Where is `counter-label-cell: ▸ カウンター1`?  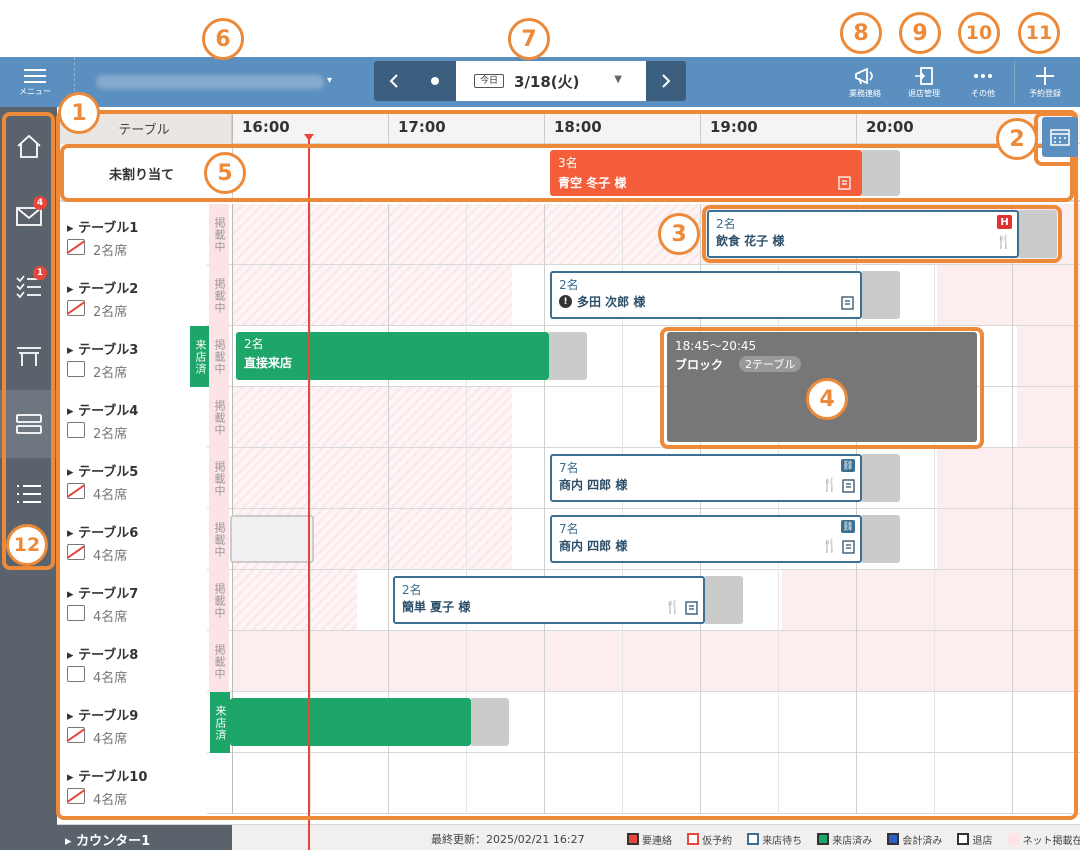
counter-label-cell: ▸ カウンター1 is located at coordinates (144, 837).